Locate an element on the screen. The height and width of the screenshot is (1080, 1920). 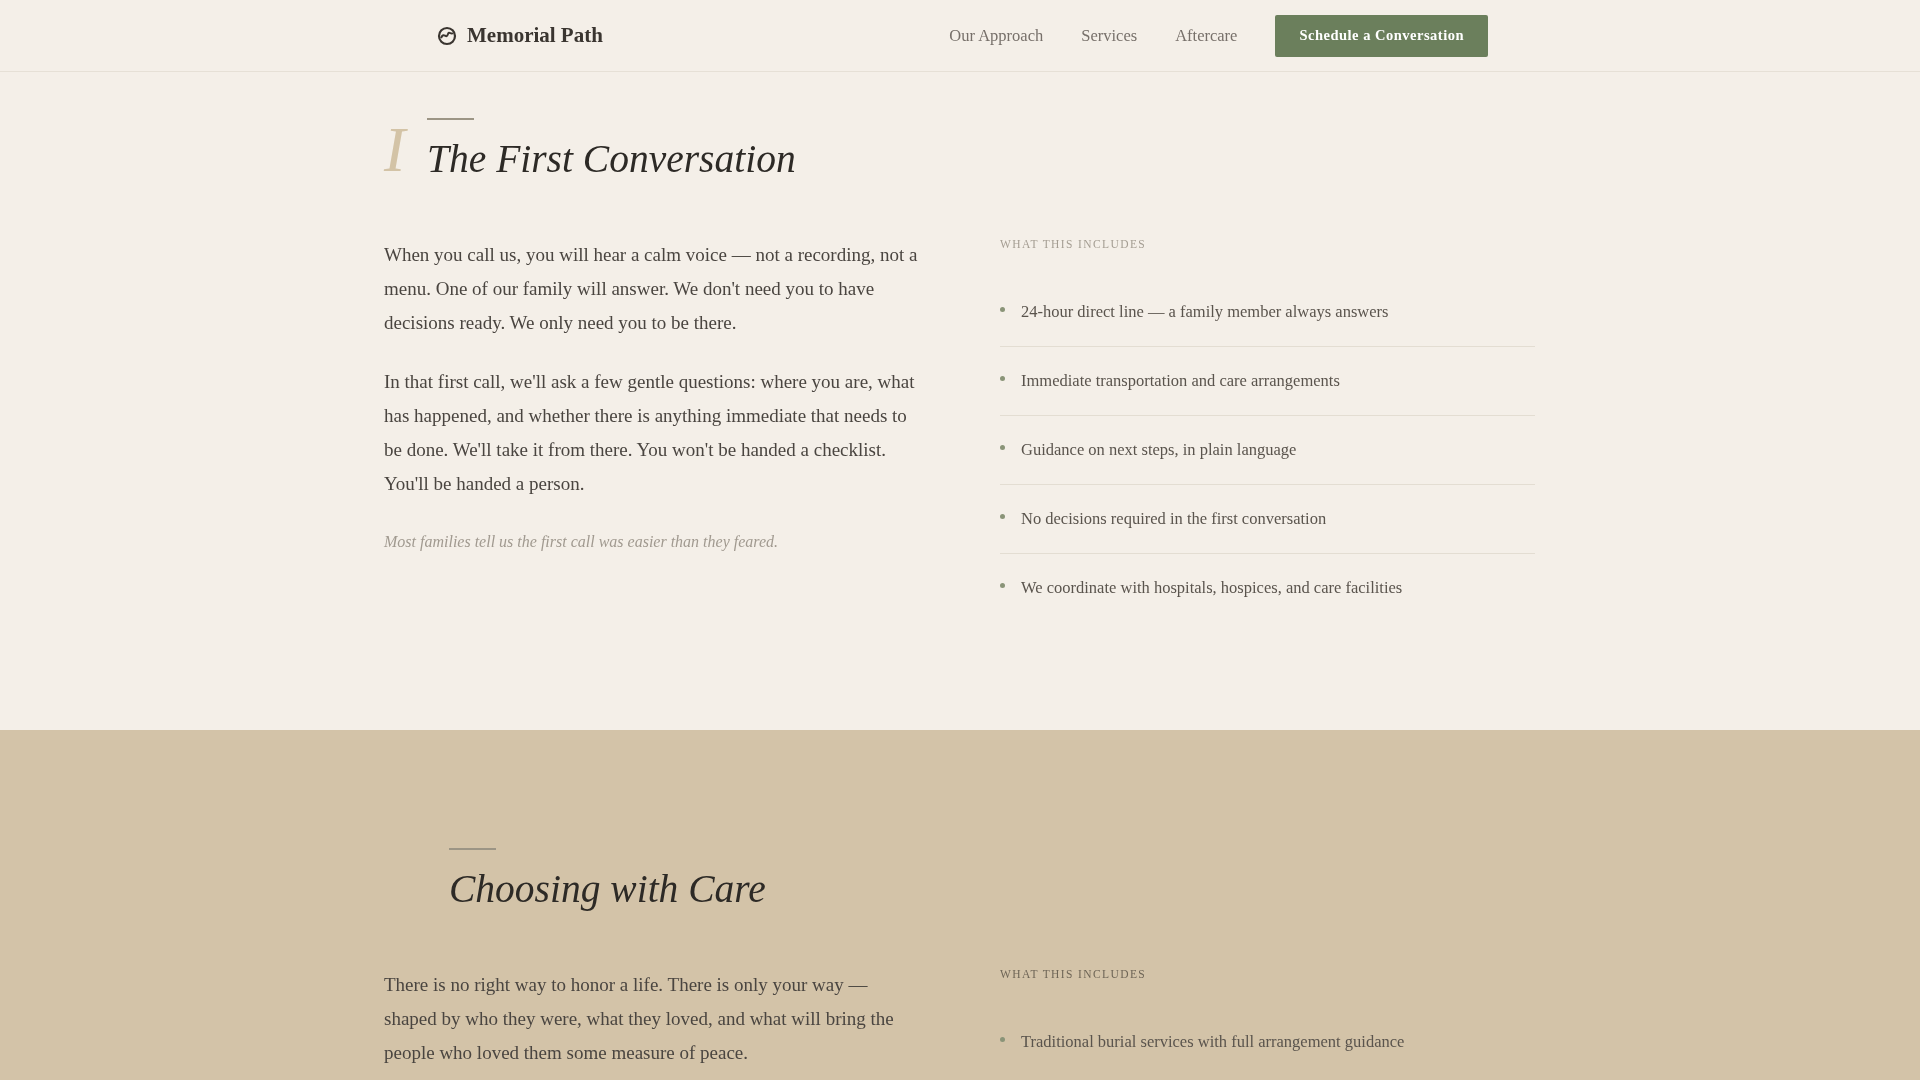
includes-item: We coordinate with hospitals, hospices, and care facilities is located at coordinates (1212, 588).